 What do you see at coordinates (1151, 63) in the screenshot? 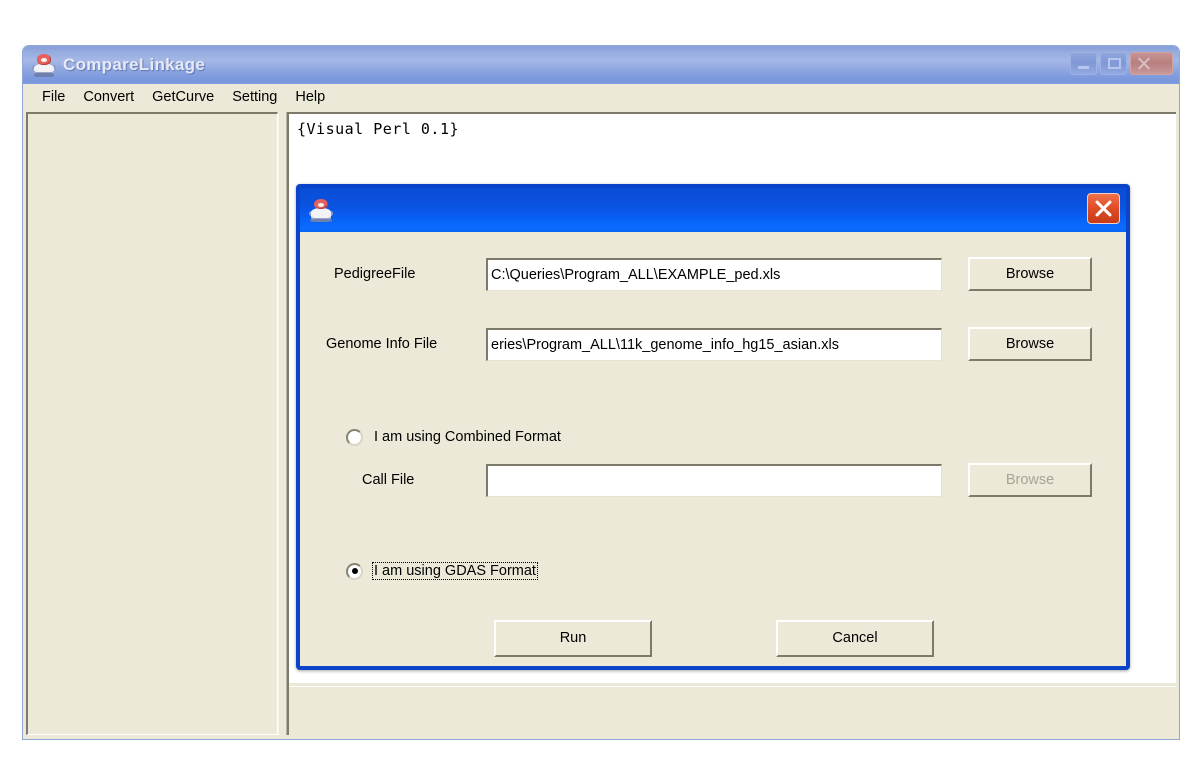
I see `close-button` at bounding box center [1151, 63].